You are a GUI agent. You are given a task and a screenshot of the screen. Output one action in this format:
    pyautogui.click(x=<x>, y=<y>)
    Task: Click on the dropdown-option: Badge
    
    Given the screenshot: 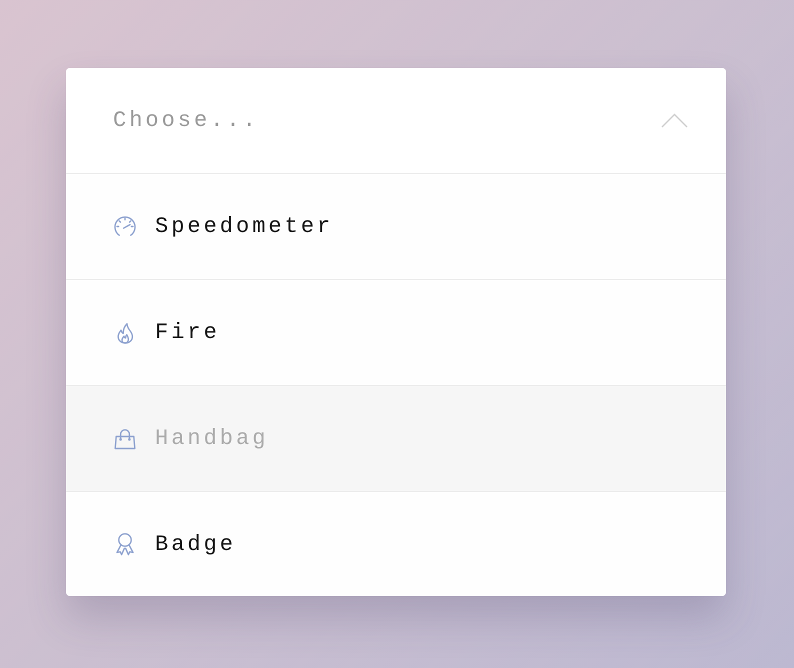 What is the action you would take?
    pyautogui.click(x=396, y=544)
    